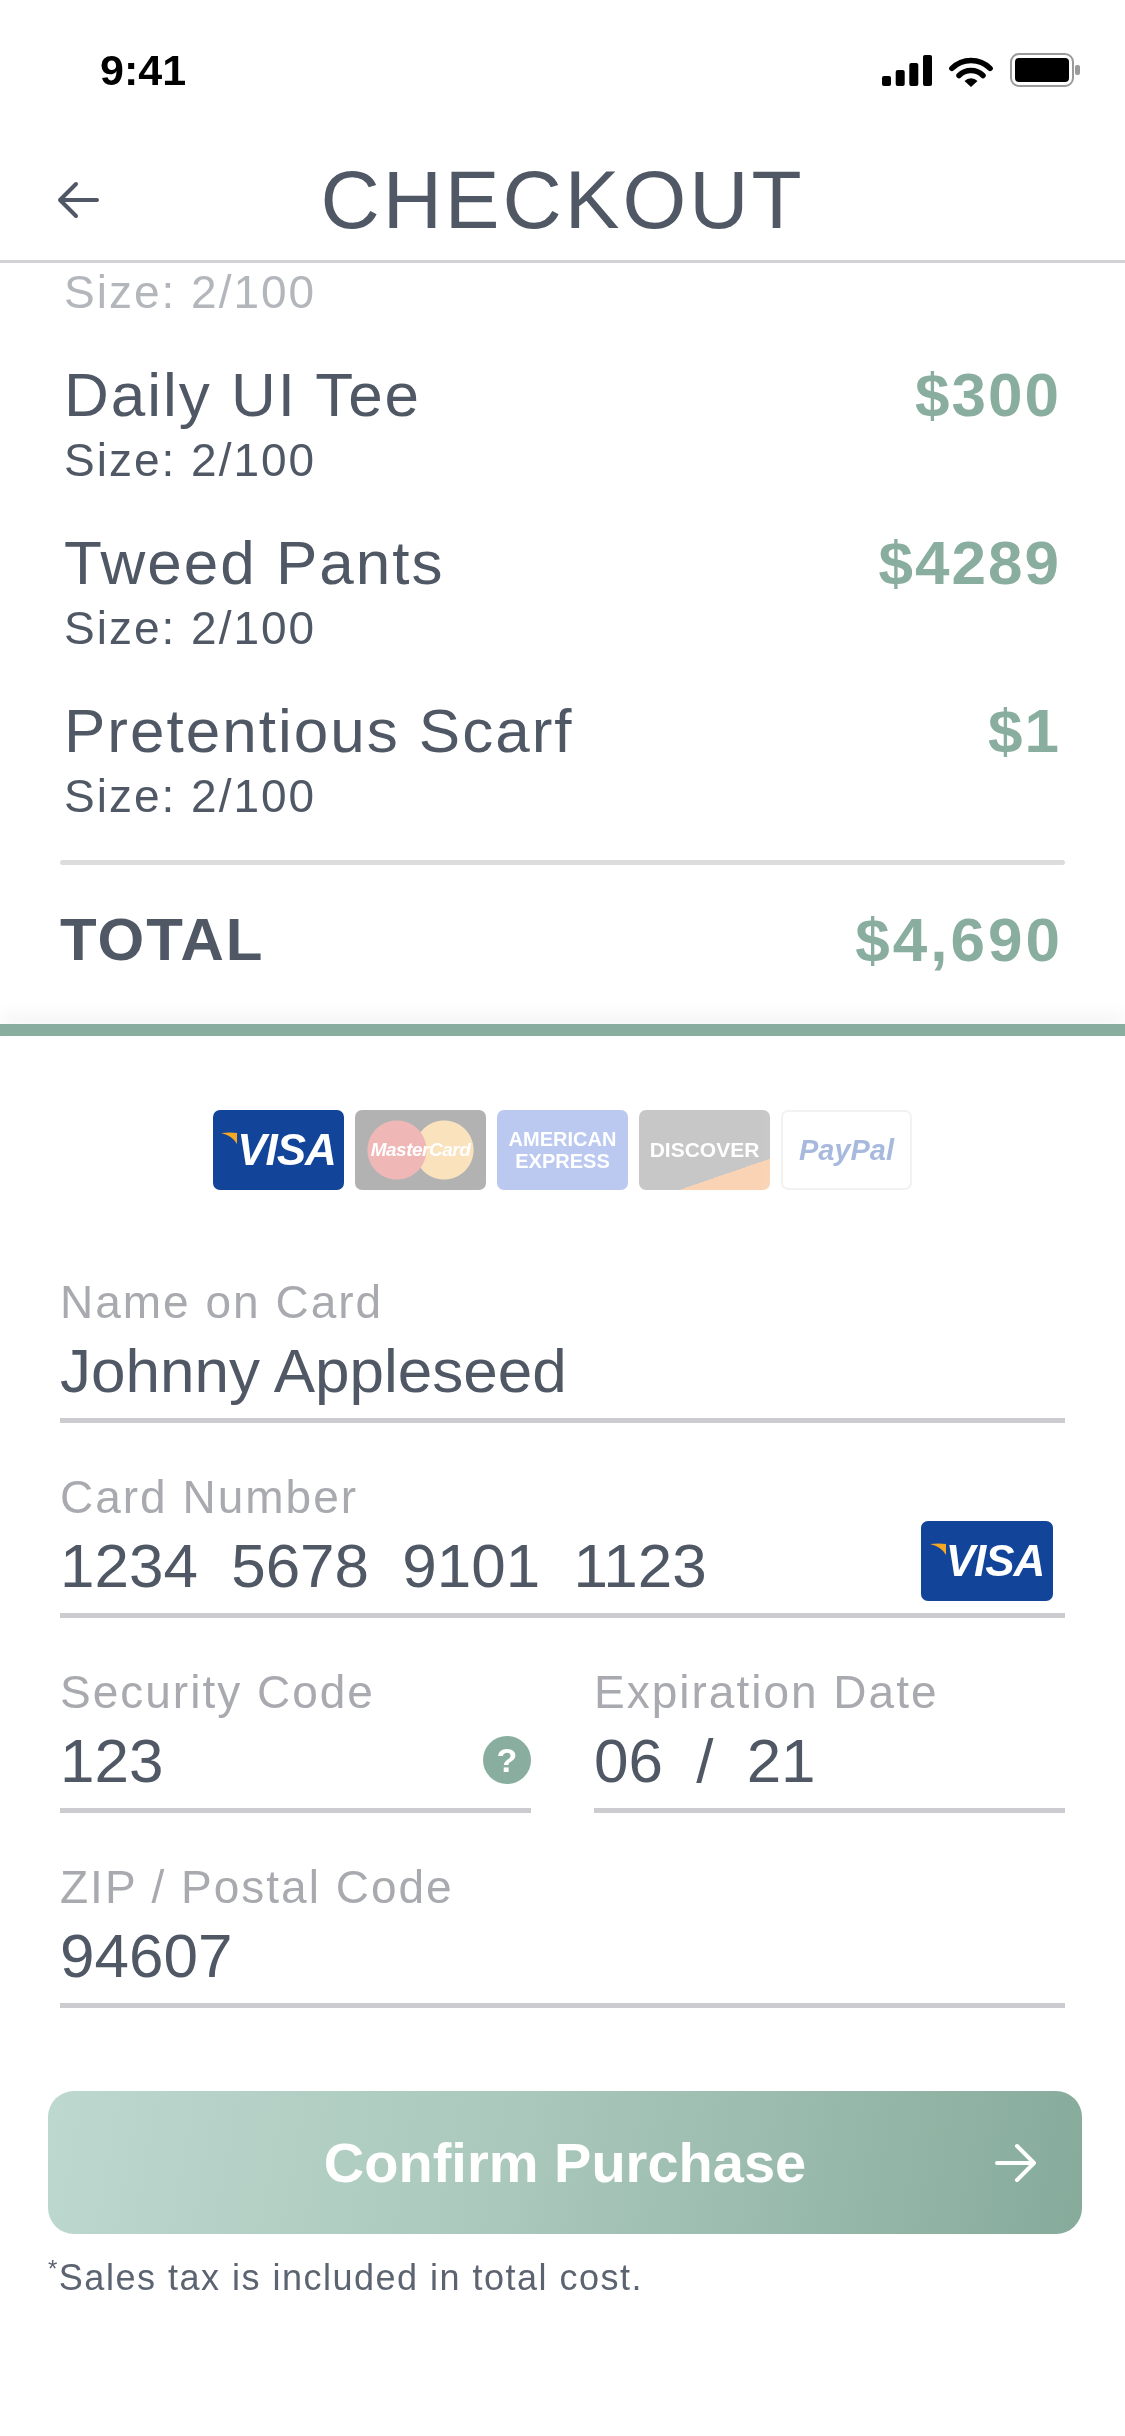 The width and height of the screenshot is (1125, 2436). I want to click on total-label: TOTAL, so click(162, 940).